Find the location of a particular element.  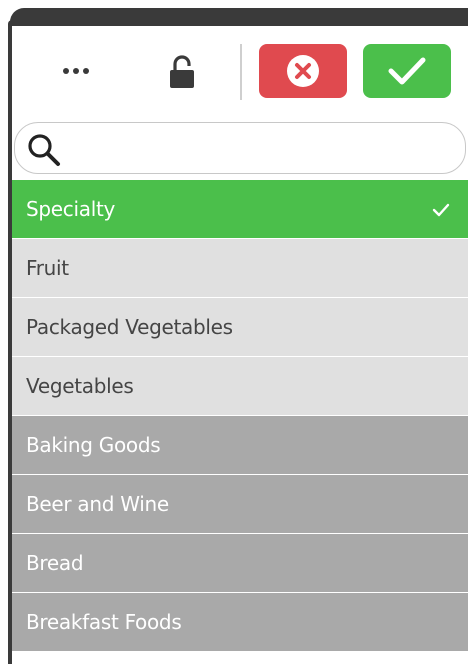

close-circle-icon is located at coordinates (303, 71).